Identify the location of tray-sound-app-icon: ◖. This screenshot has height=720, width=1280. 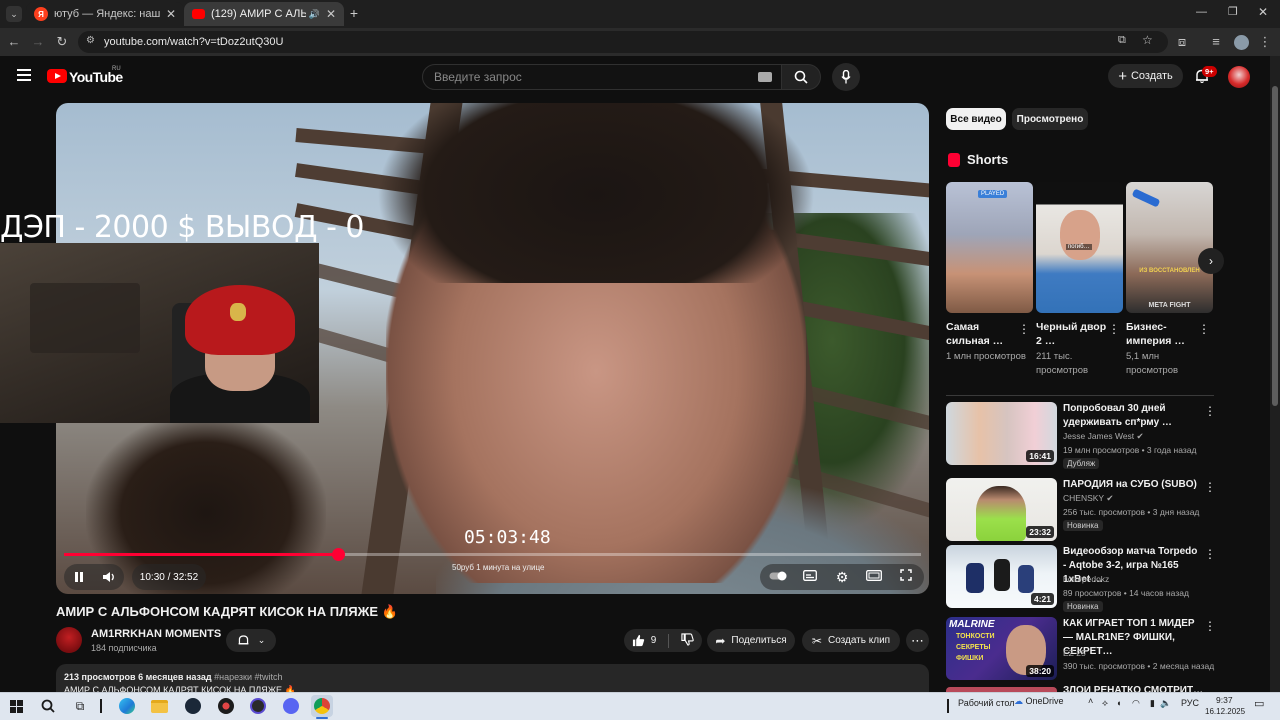
(1118, 703).